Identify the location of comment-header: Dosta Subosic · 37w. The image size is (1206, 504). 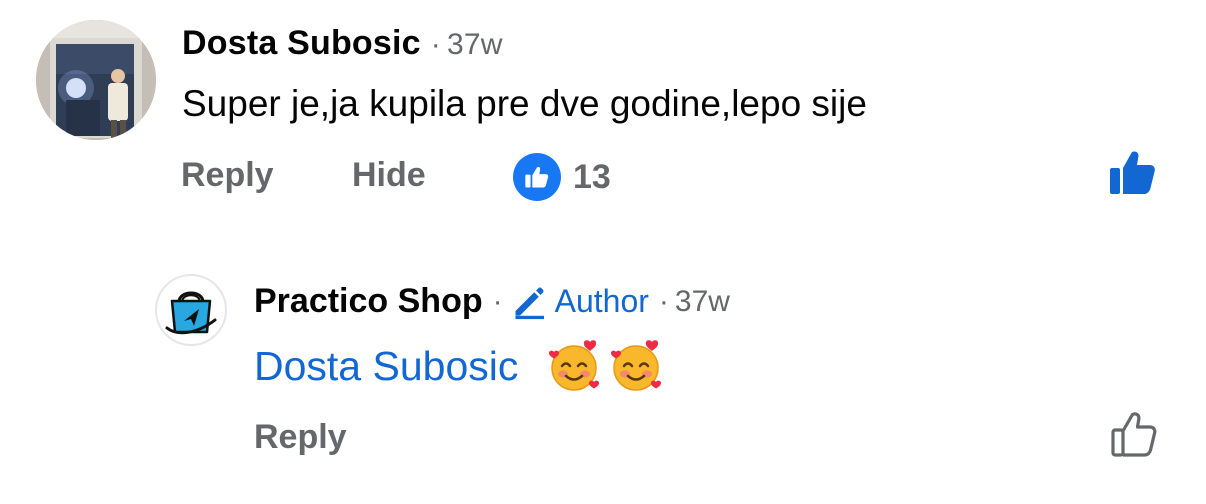
(342, 43).